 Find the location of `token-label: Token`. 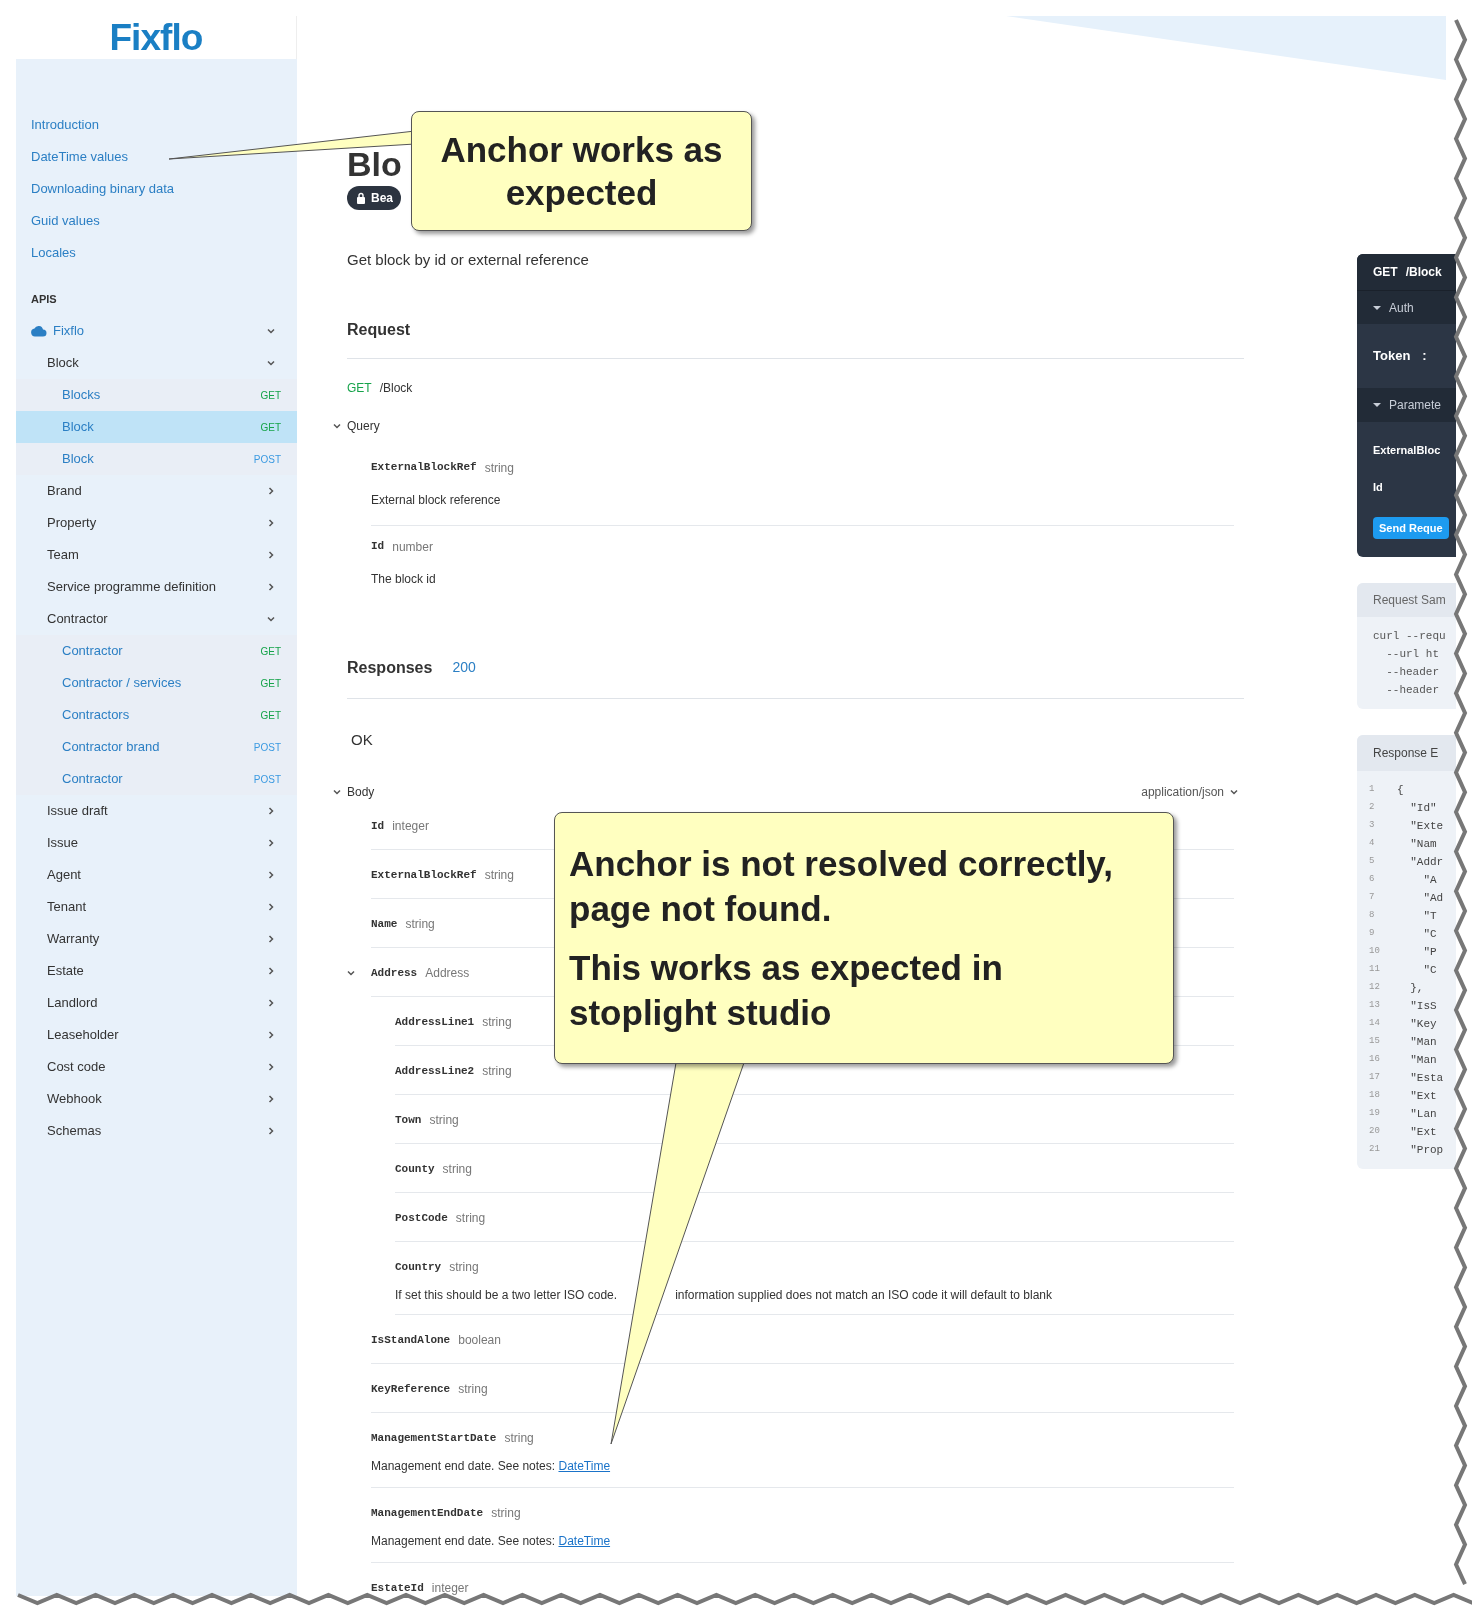

token-label: Token is located at coordinates (1392, 356).